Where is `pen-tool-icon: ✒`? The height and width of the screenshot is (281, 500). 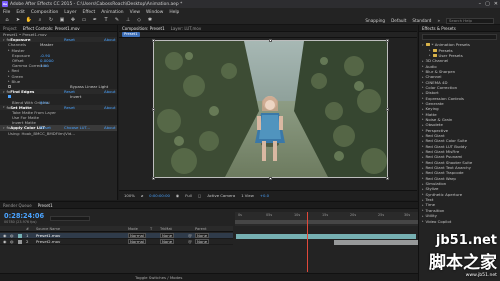 pen-tool-icon: ✒ is located at coordinates (95, 20).